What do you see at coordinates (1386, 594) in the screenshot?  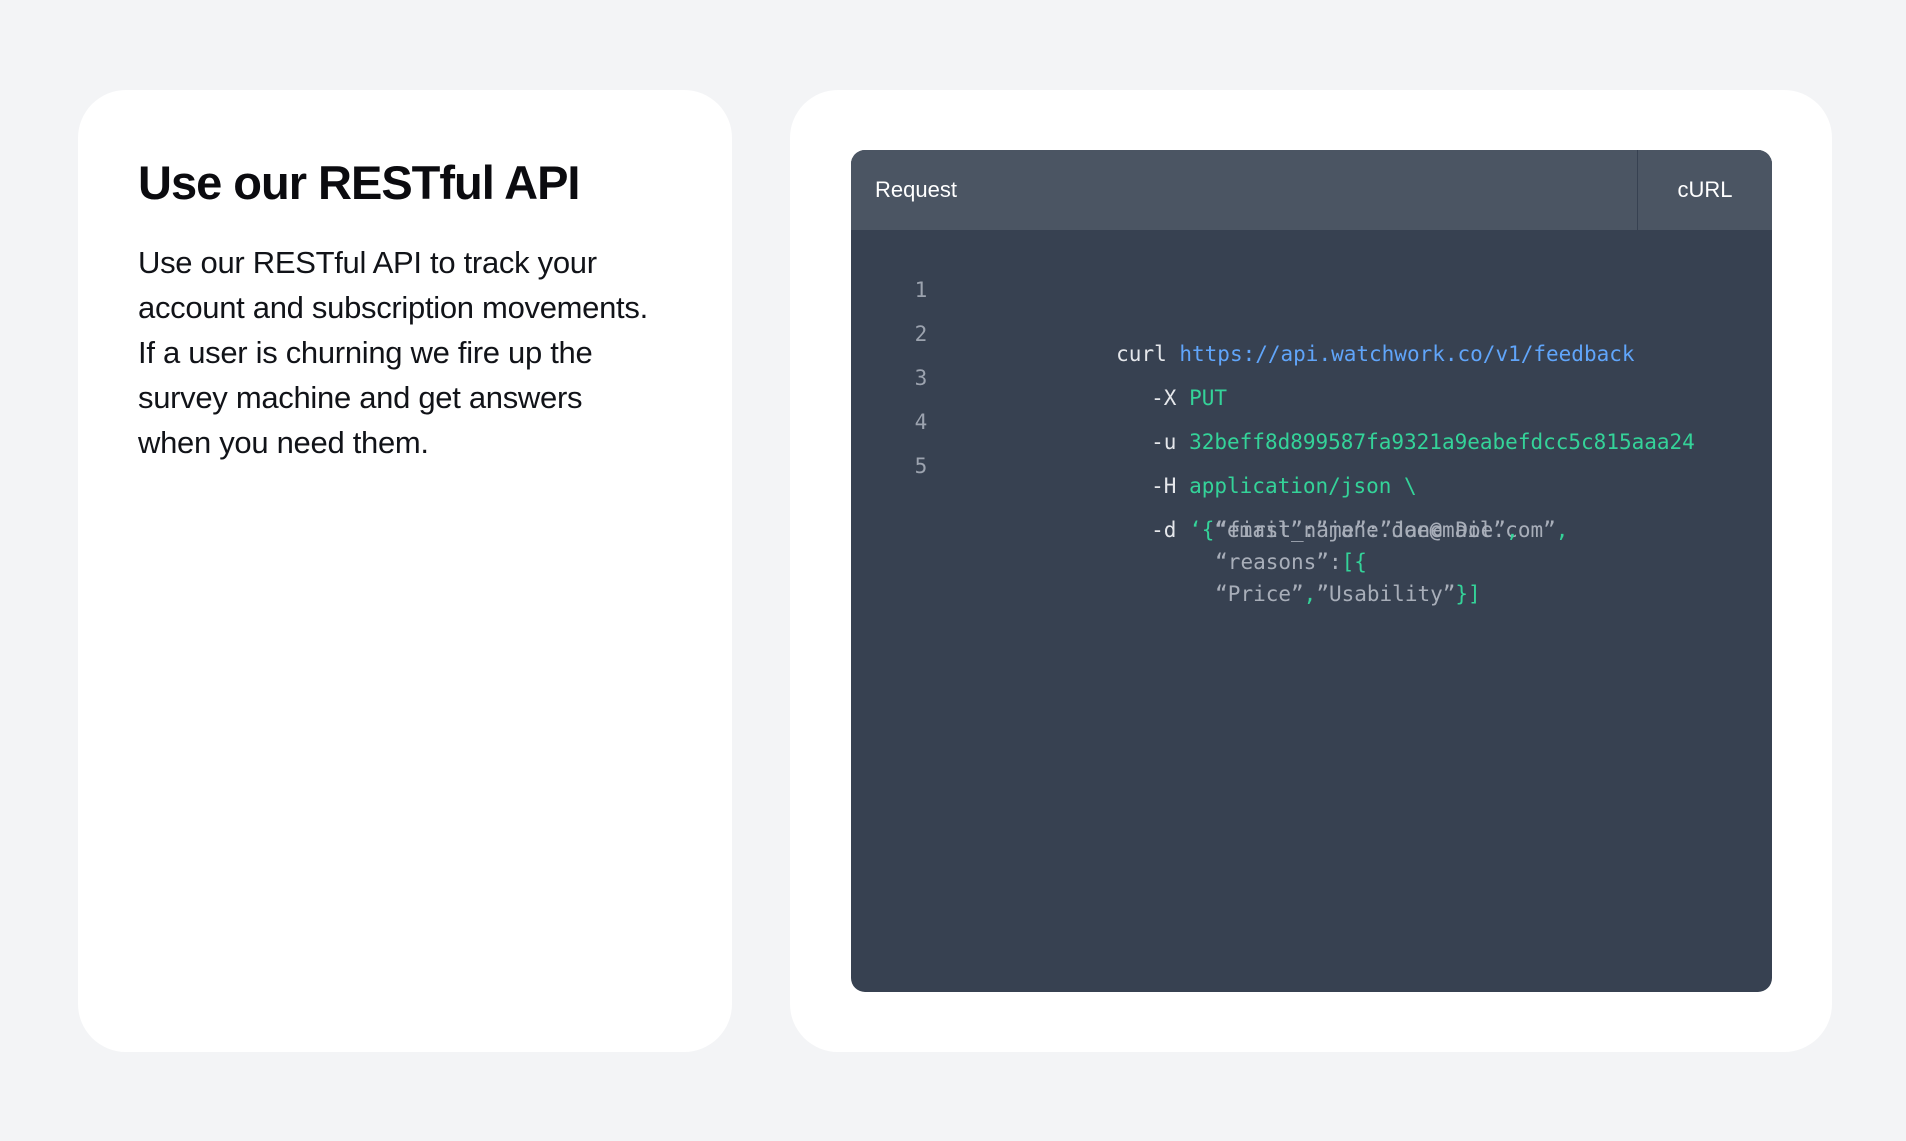 I see `code-usability-value: ”Usability”` at bounding box center [1386, 594].